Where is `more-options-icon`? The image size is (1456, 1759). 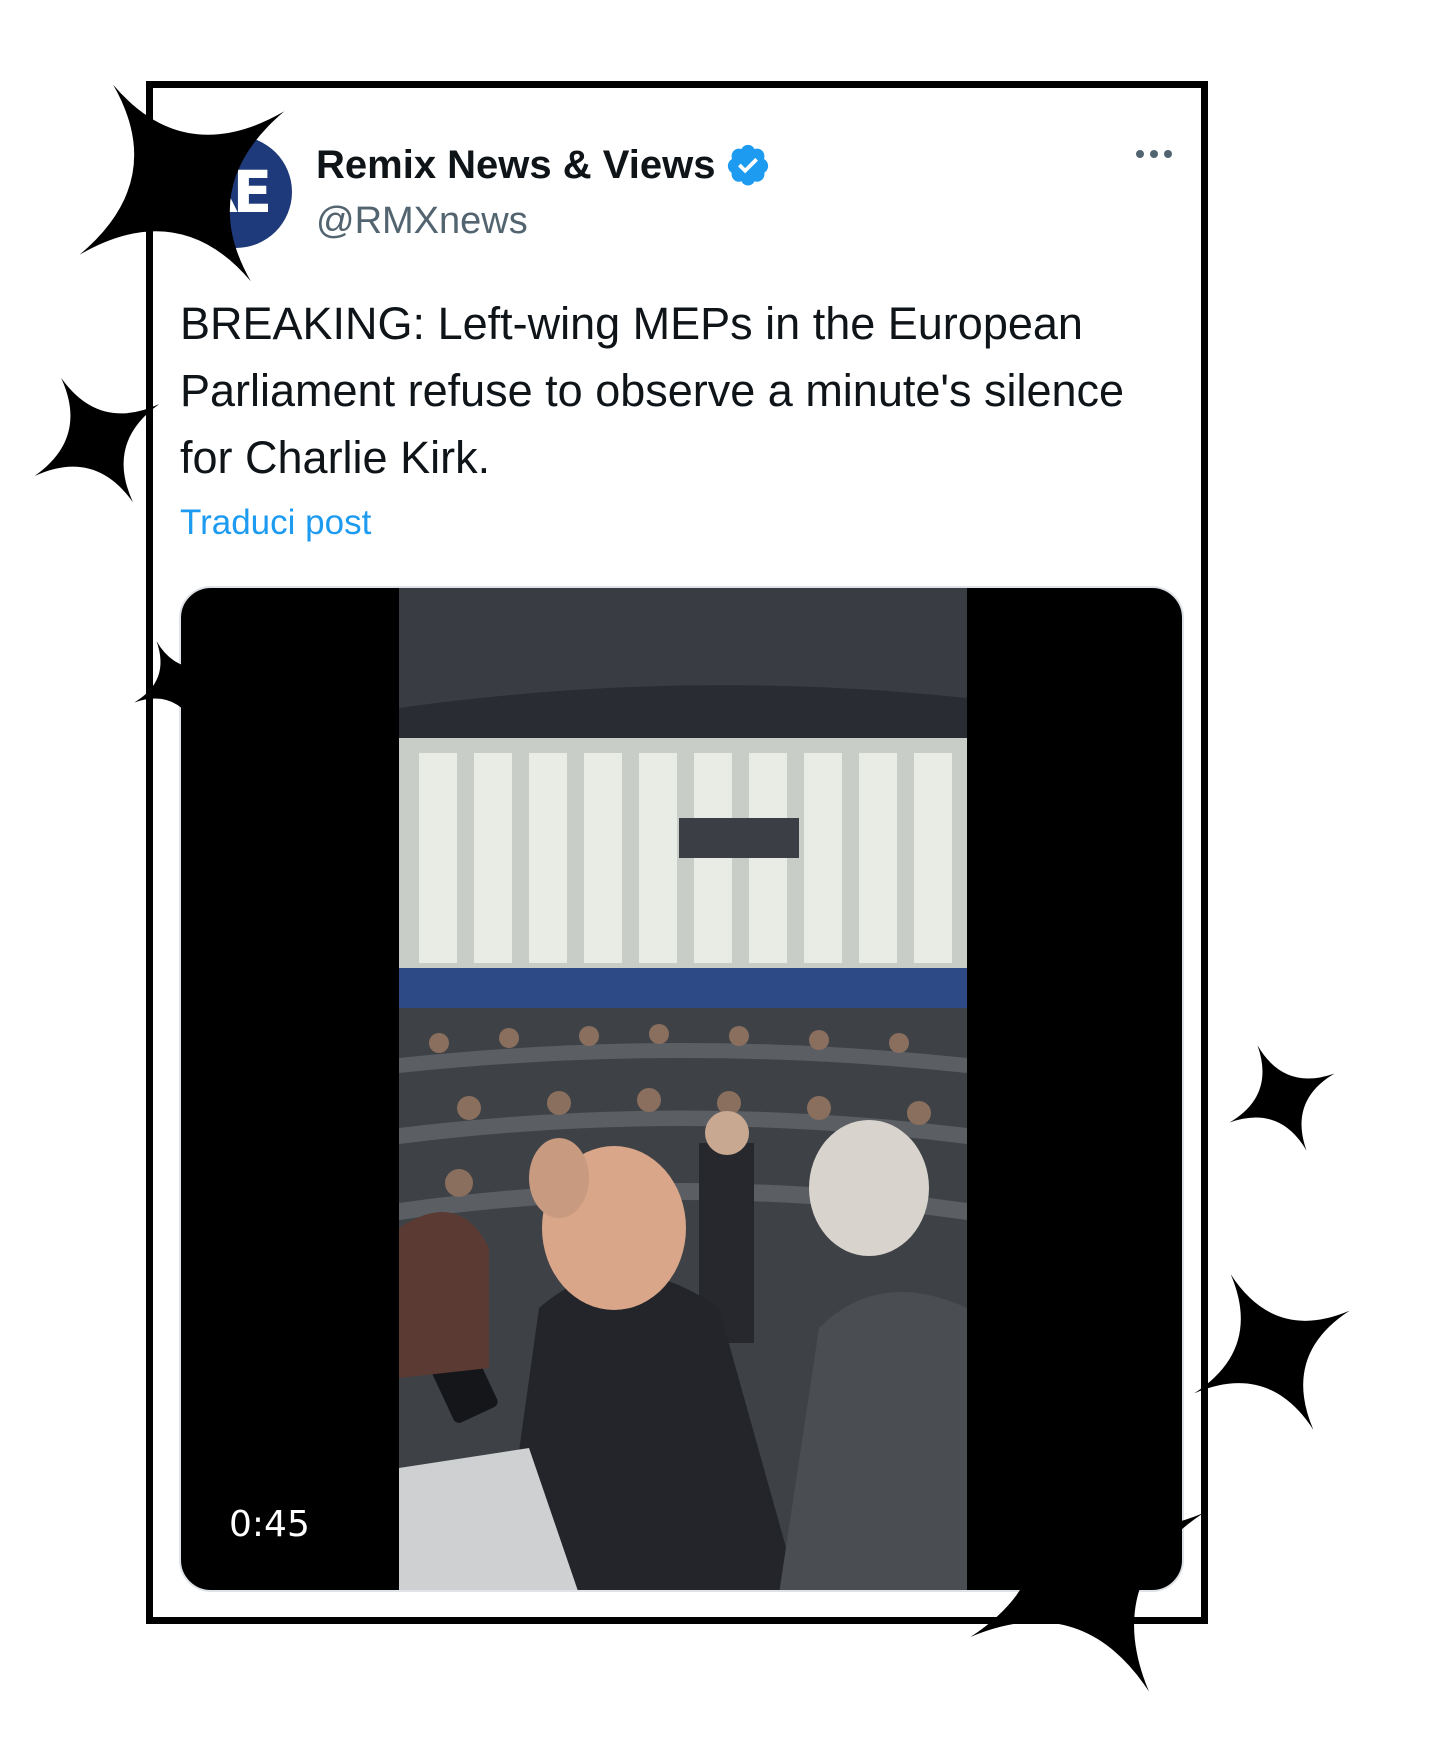
more-options-icon is located at coordinates (1154, 154).